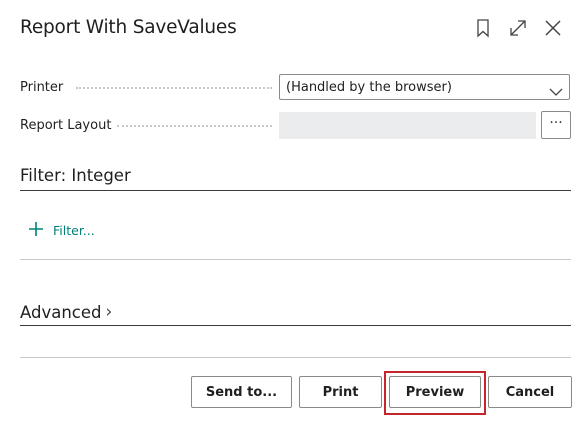 This screenshot has height=428, width=587. I want to click on advanced-section-toggle: Advanced ›, so click(66, 312).